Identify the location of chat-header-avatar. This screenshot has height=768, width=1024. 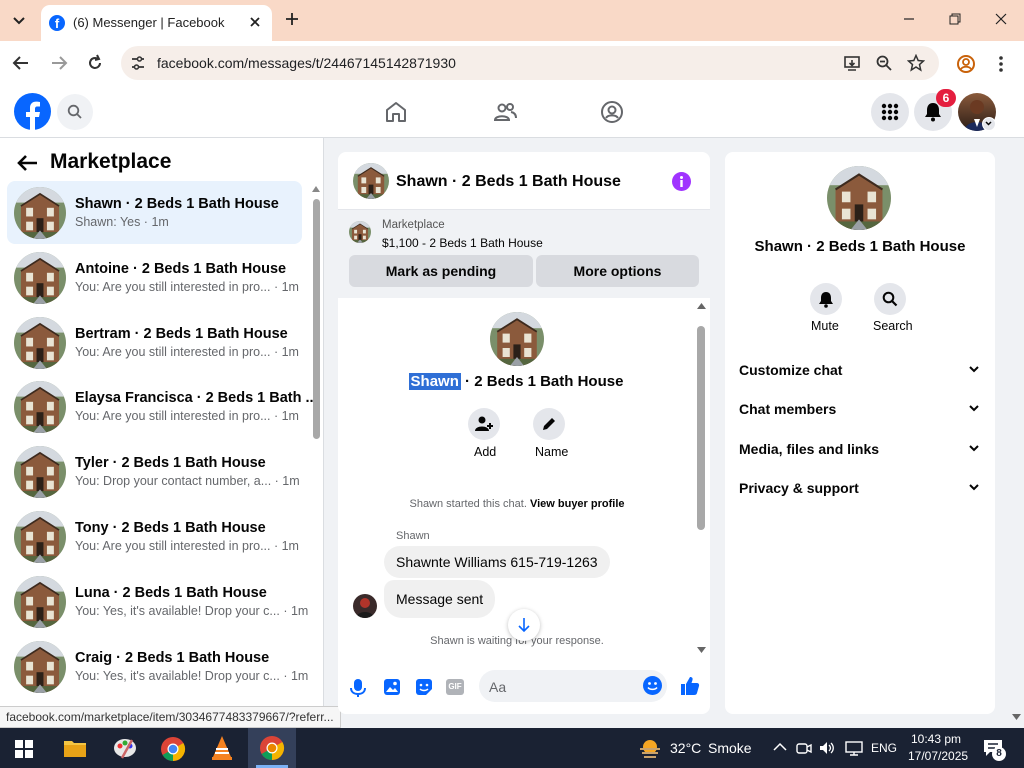
(371, 181).